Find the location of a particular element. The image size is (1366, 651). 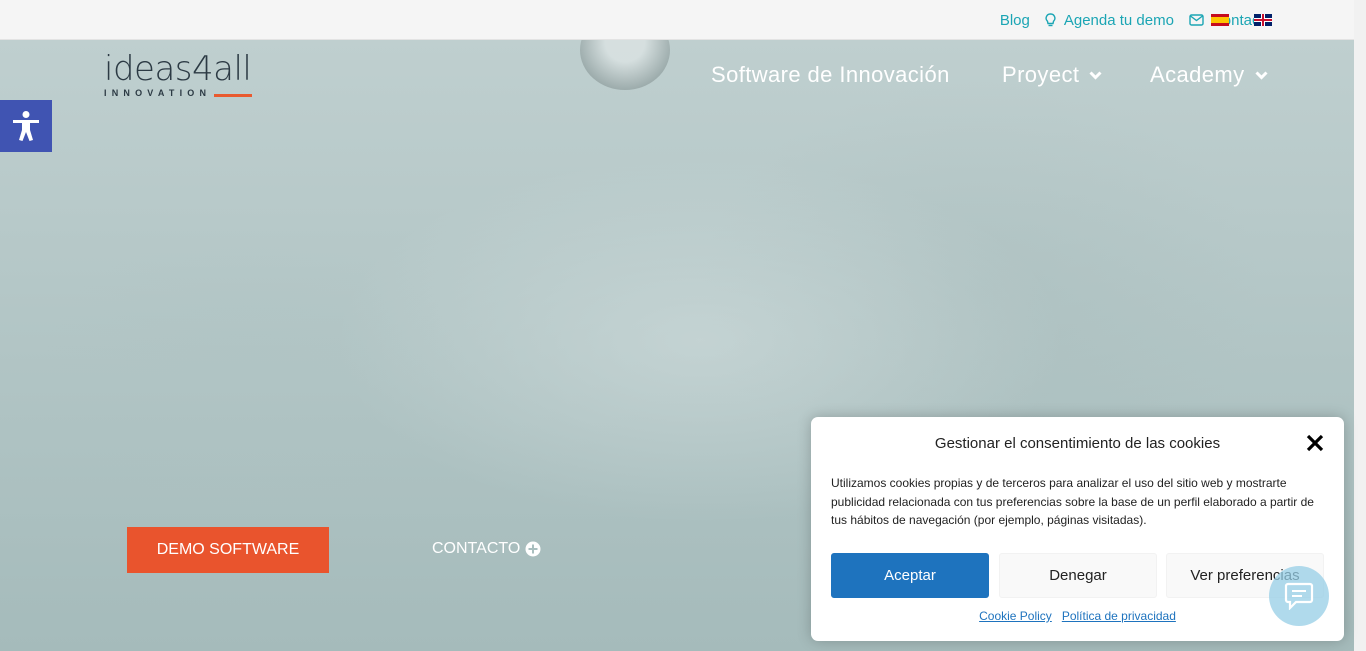

cookie-links: Cookie Policy Política de privacidad is located at coordinates (1077, 616).